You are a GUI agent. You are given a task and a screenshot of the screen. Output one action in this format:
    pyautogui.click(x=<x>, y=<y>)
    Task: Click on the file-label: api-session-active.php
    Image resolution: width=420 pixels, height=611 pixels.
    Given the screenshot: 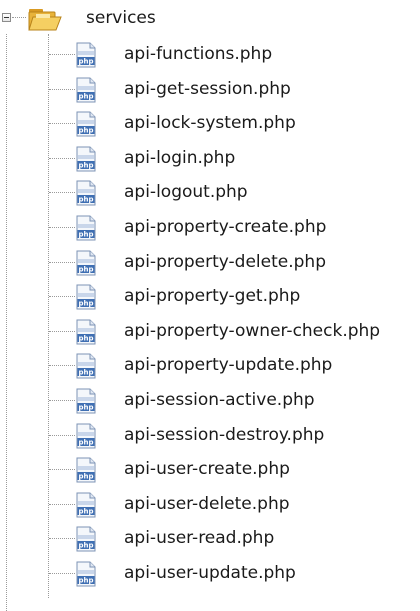 What is the action you would take?
    pyautogui.click(x=219, y=400)
    